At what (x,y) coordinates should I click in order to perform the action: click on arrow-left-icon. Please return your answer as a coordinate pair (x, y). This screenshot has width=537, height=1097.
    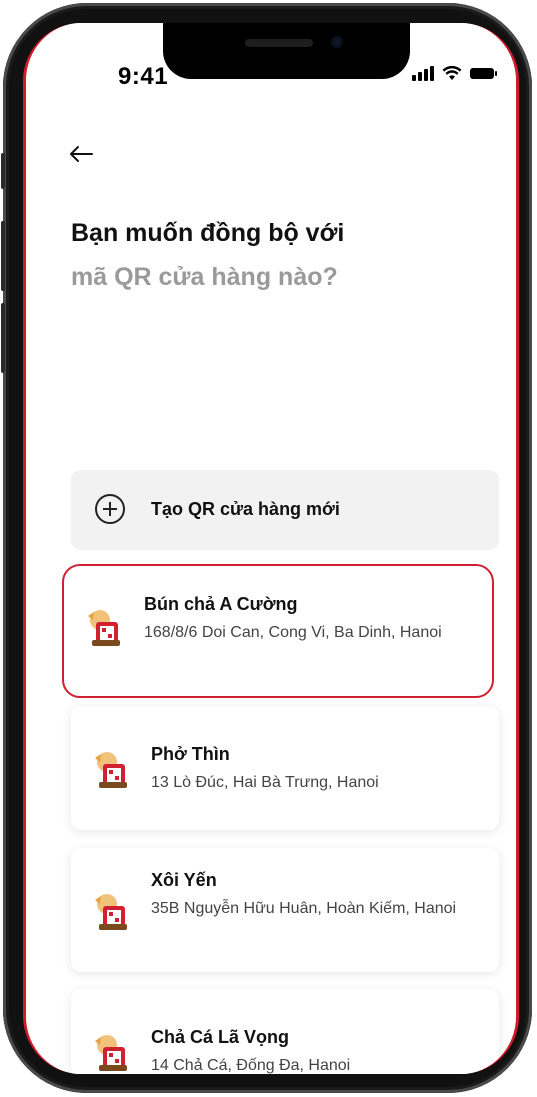
    Looking at the image, I should click on (81, 154).